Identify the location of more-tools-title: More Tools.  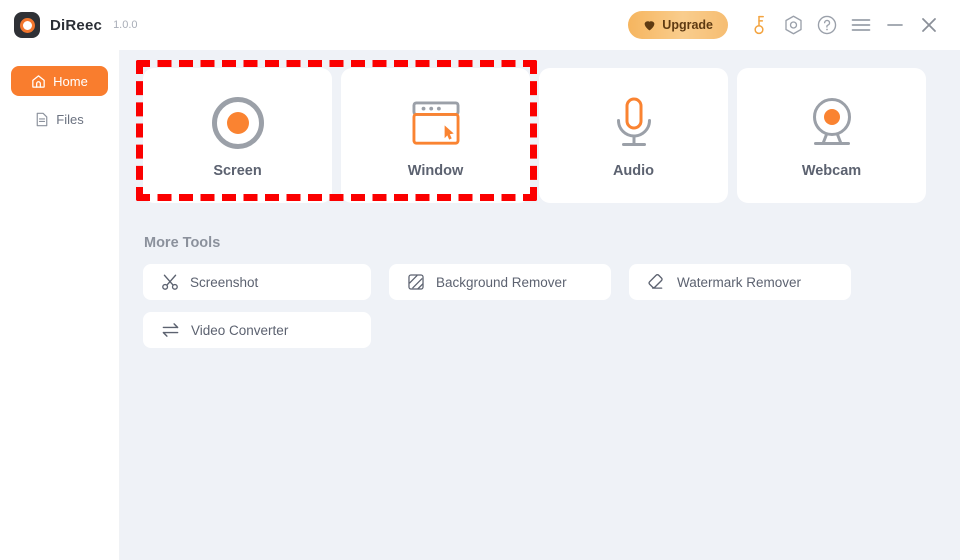
(182, 243).